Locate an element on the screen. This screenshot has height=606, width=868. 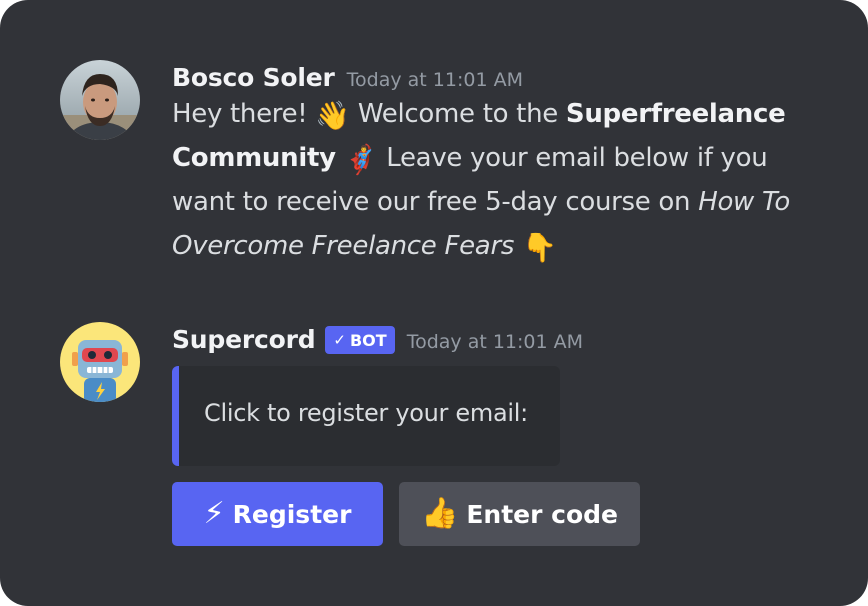
waving-hand-icon: 👋 is located at coordinates (332, 115).